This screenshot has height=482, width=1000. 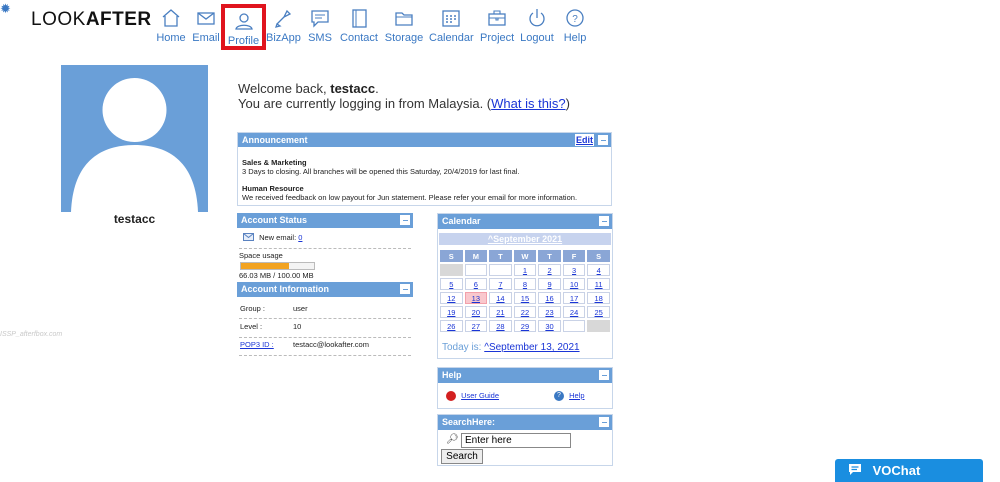 What do you see at coordinates (476, 326) in the screenshot?
I see `calendar-day: 27` at bounding box center [476, 326].